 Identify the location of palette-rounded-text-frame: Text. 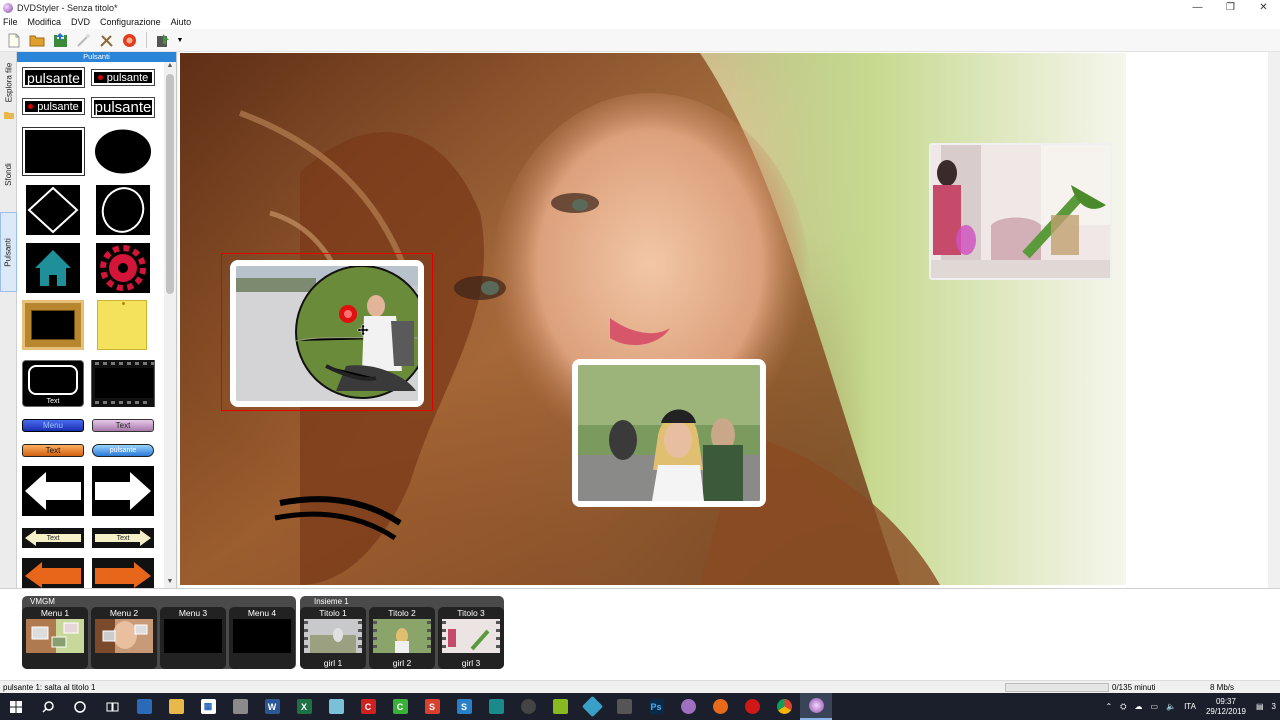
(53, 383).